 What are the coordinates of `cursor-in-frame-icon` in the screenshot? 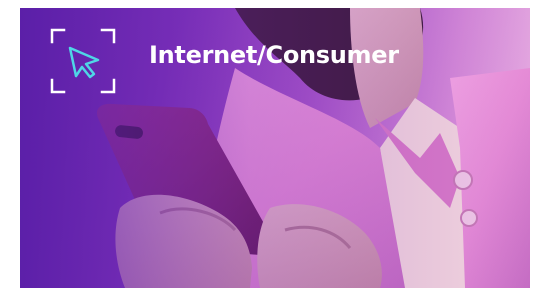 It's located at (83, 61).